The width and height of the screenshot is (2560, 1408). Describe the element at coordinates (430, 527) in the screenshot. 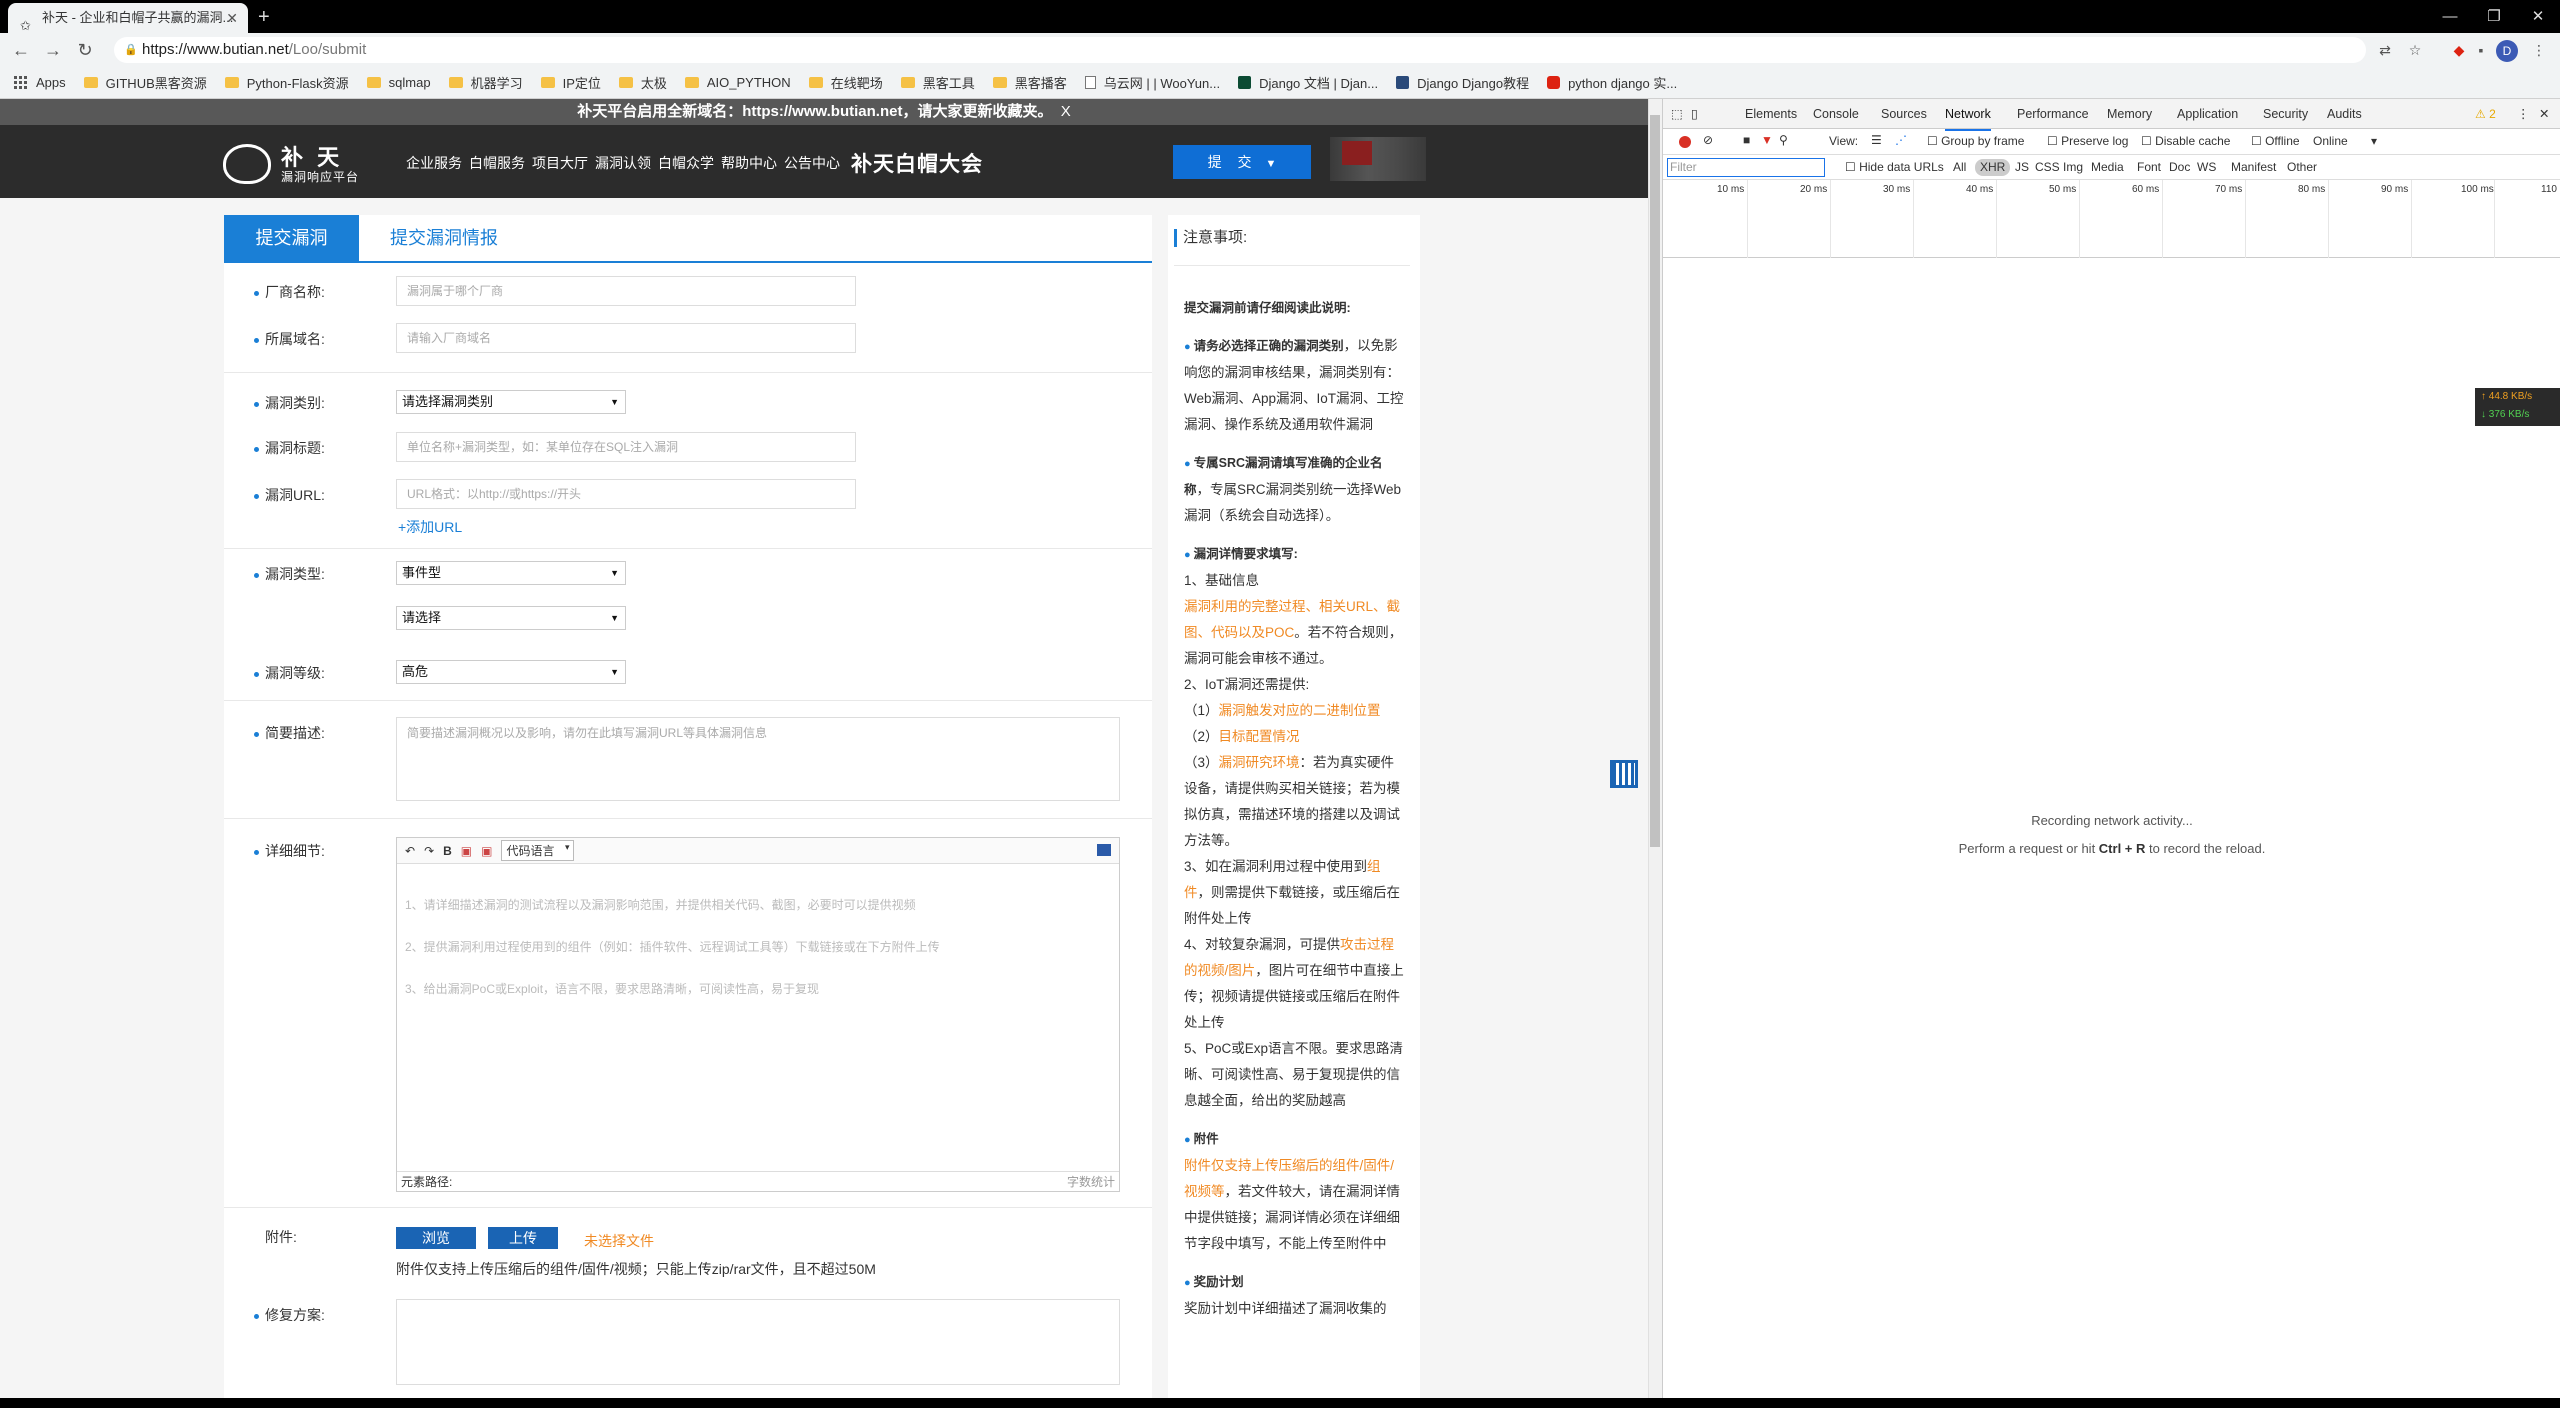

I see `add-url-link: +添加URL` at that location.